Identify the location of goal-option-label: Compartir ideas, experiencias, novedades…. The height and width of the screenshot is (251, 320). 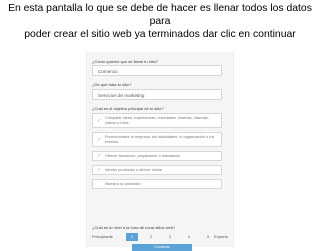
(157, 120).